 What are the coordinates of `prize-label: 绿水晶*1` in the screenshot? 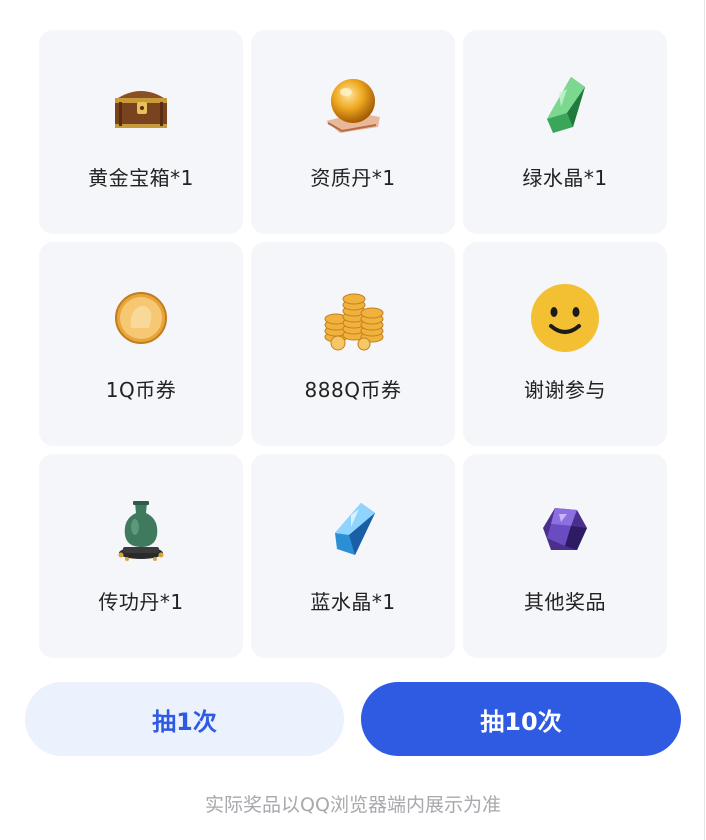 It's located at (565, 178).